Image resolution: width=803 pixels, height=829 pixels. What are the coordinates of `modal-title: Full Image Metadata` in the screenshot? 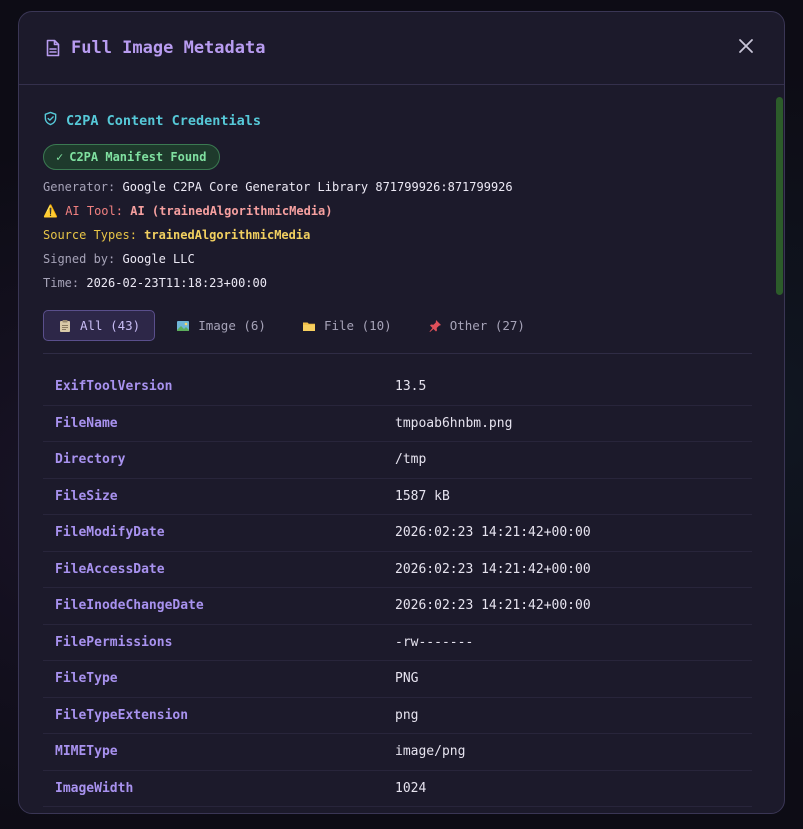 It's located at (155, 48).